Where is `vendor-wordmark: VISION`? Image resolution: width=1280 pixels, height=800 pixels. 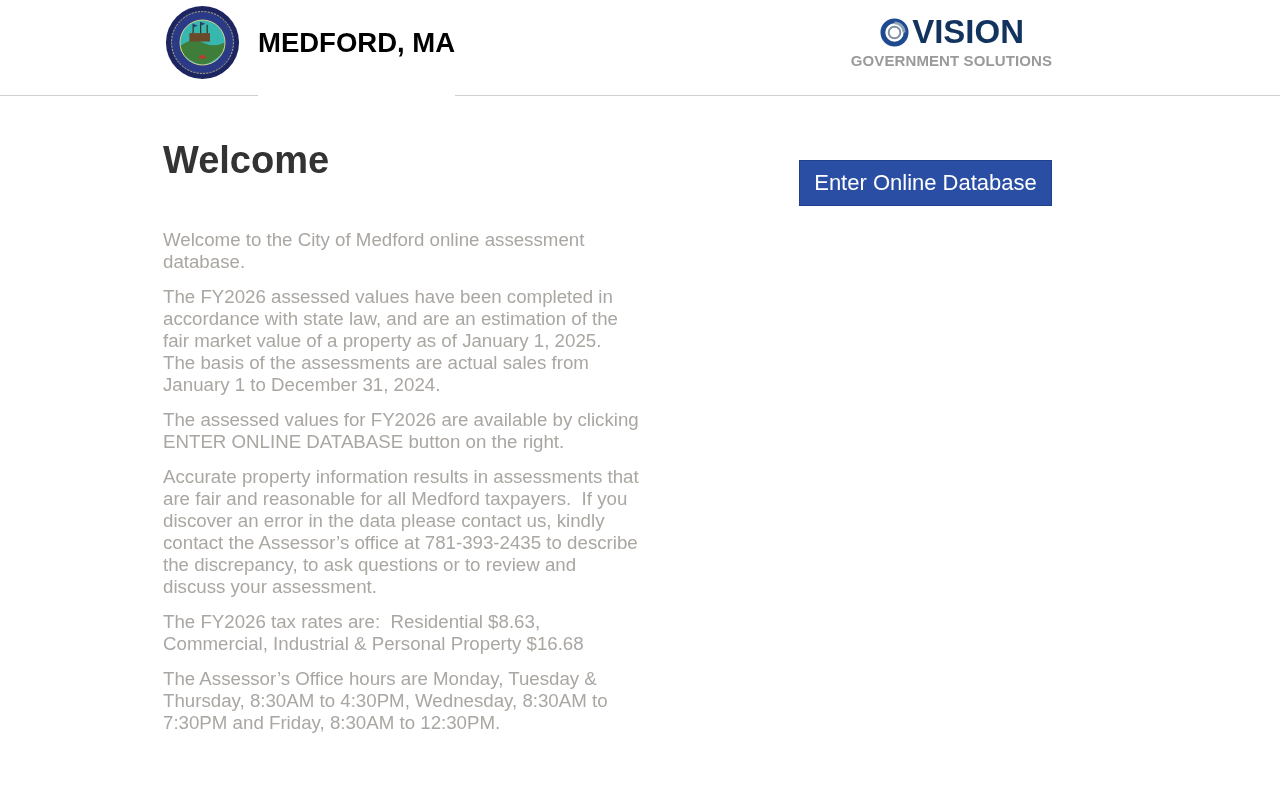
vendor-wordmark: VISION is located at coordinates (968, 32).